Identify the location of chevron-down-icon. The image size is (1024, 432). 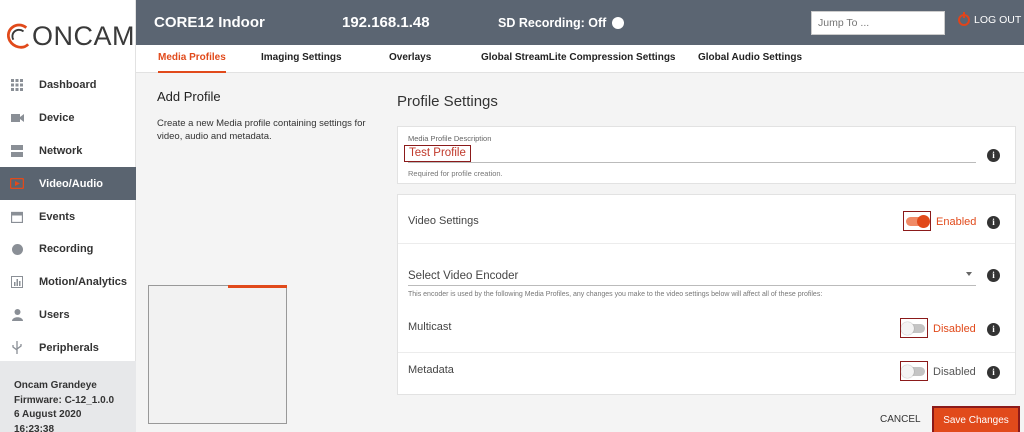
(969, 274).